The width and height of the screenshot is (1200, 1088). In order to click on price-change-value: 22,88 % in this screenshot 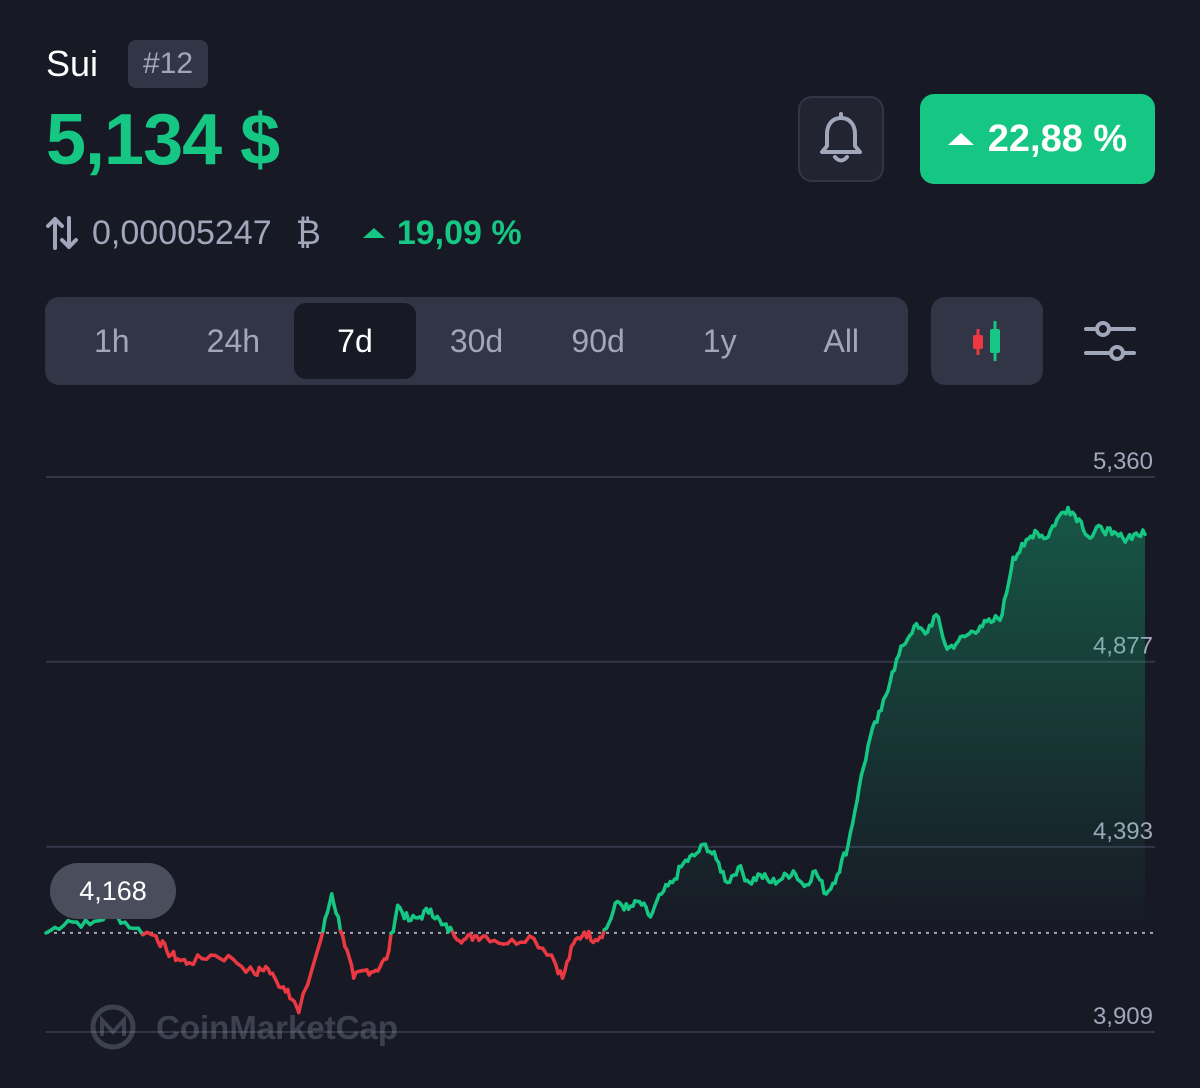, I will do `click(1057, 138)`.